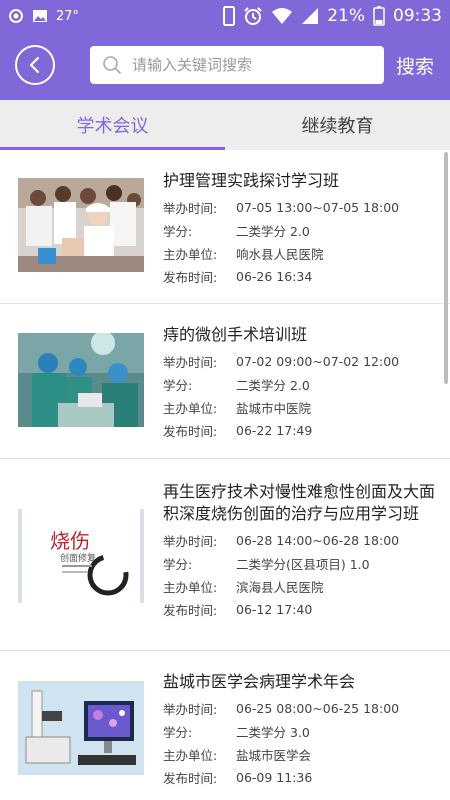 This screenshot has width=450, height=800. Describe the element at coordinates (274, 777) in the screenshot. I see `item-published: 06-09 11:36` at that location.